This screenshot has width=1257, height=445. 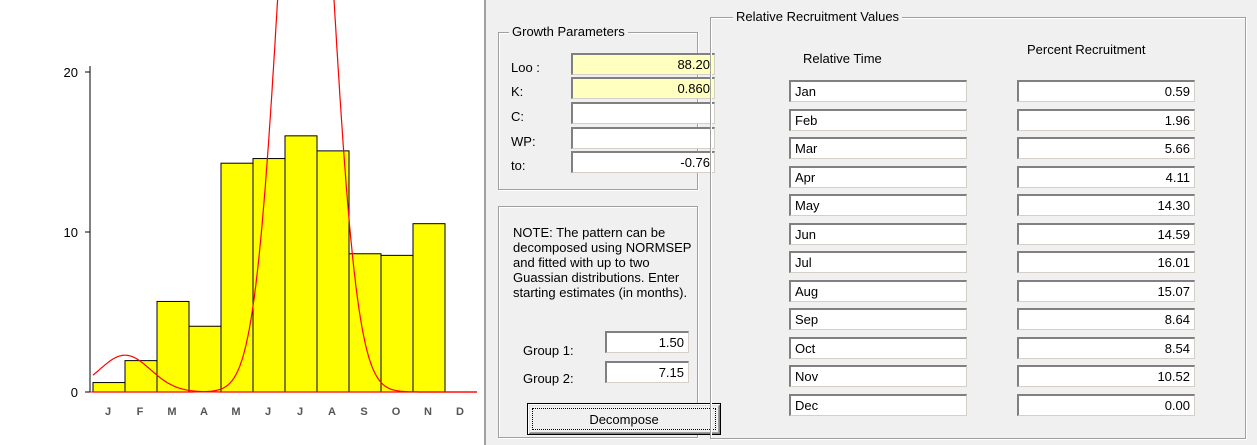 What do you see at coordinates (596, 277) in the screenshot?
I see `note-line: Guassian distributions. Enter` at bounding box center [596, 277].